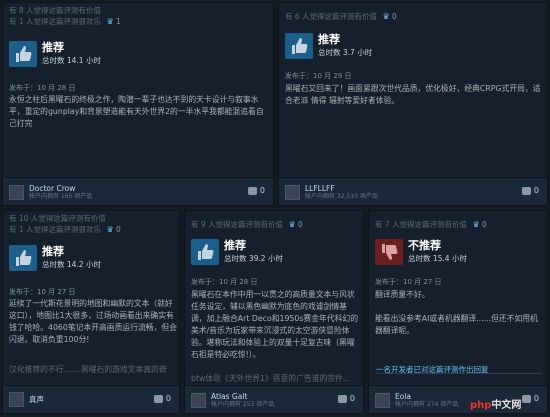  What do you see at coordinates (341, 188) in the screenshot?
I see `author-name: LLFLLFF` at bounding box center [341, 188].